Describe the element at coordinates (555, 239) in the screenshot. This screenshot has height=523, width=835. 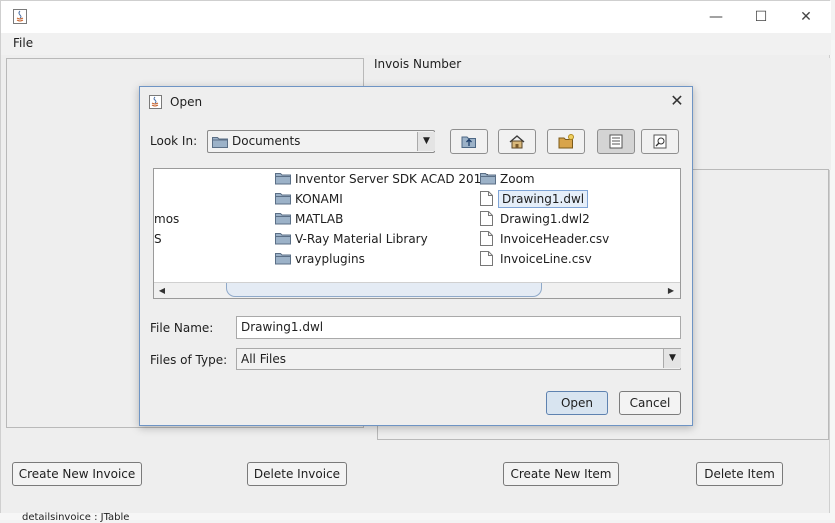
I see `file-name: InvoiceHeader.csv` at that location.